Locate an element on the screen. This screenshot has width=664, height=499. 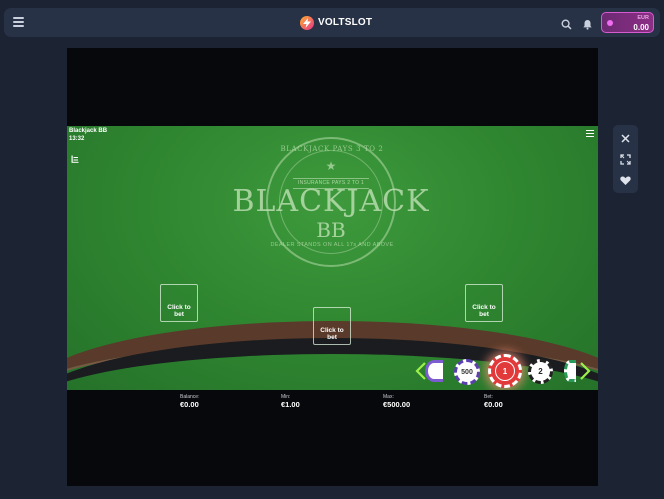
bet-value: €0.00 is located at coordinates (493, 404).